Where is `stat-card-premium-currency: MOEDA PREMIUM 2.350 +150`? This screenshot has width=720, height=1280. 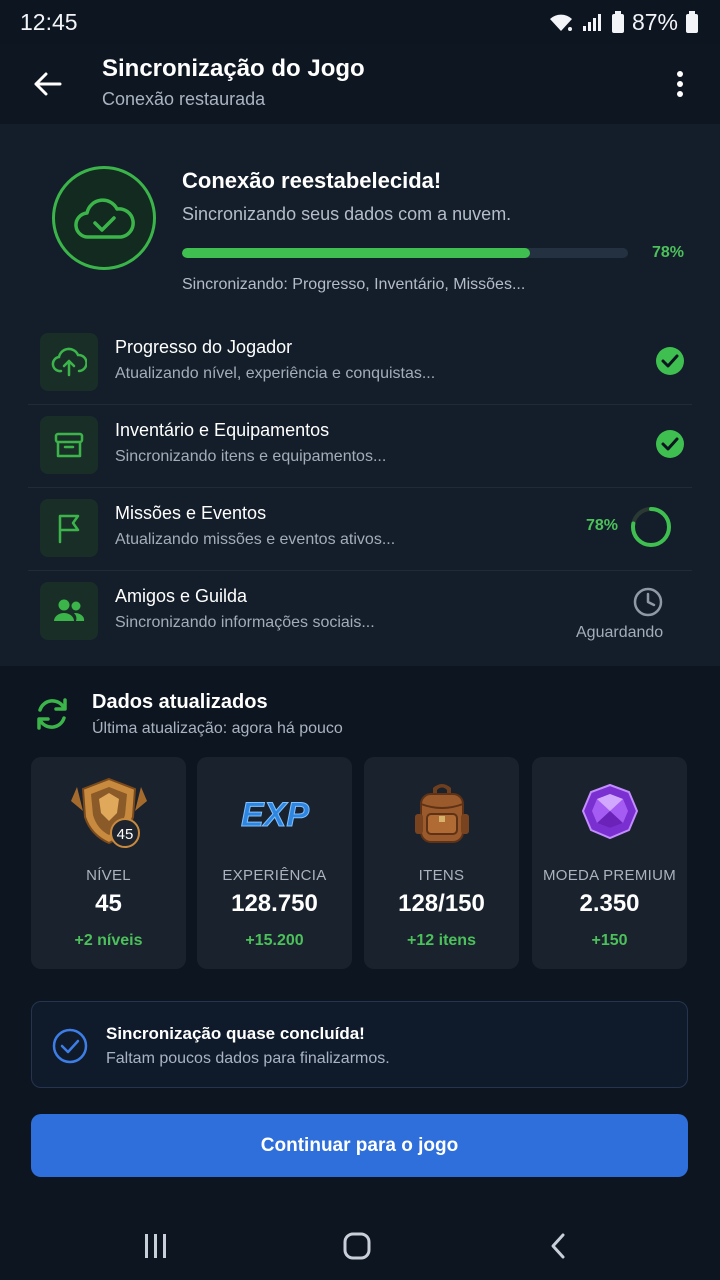 stat-card-premium-currency: MOEDA PREMIUM 2.350 +150 is located at coordinates (609, 863).